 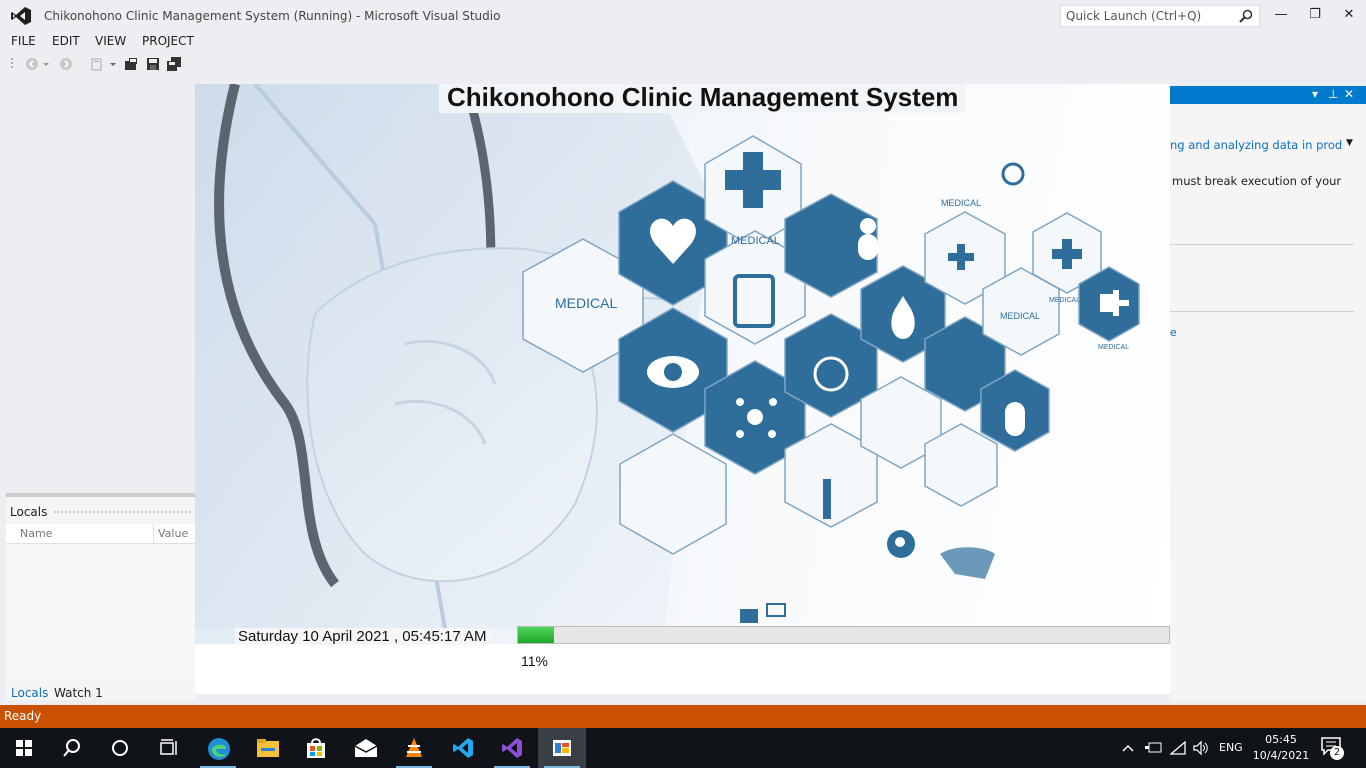 I want to click on column-value: Value, so click(x=173, y=533).